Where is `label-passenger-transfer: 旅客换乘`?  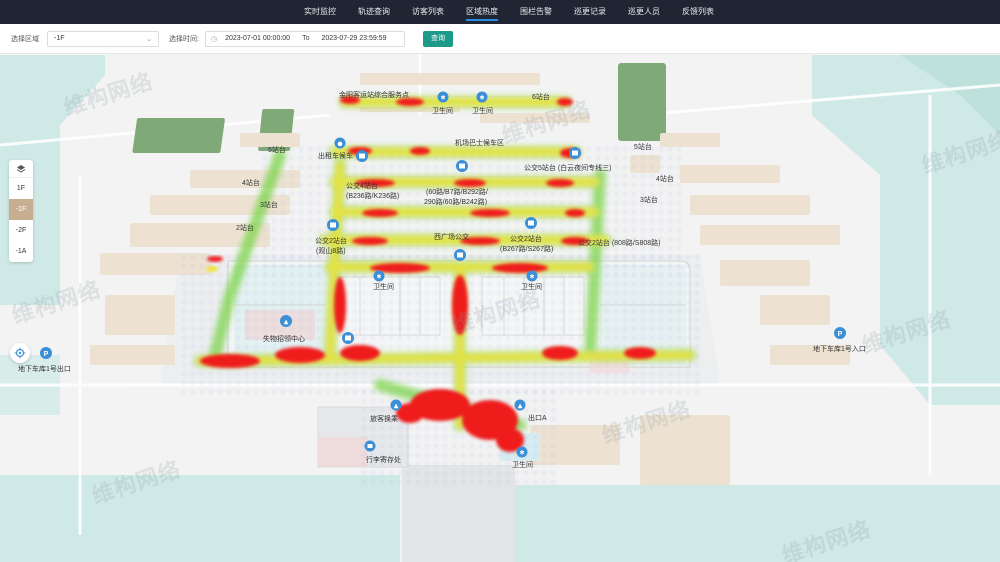
label-passenger-transfer: 旅客换乘 is located at coordinates (384, 419).